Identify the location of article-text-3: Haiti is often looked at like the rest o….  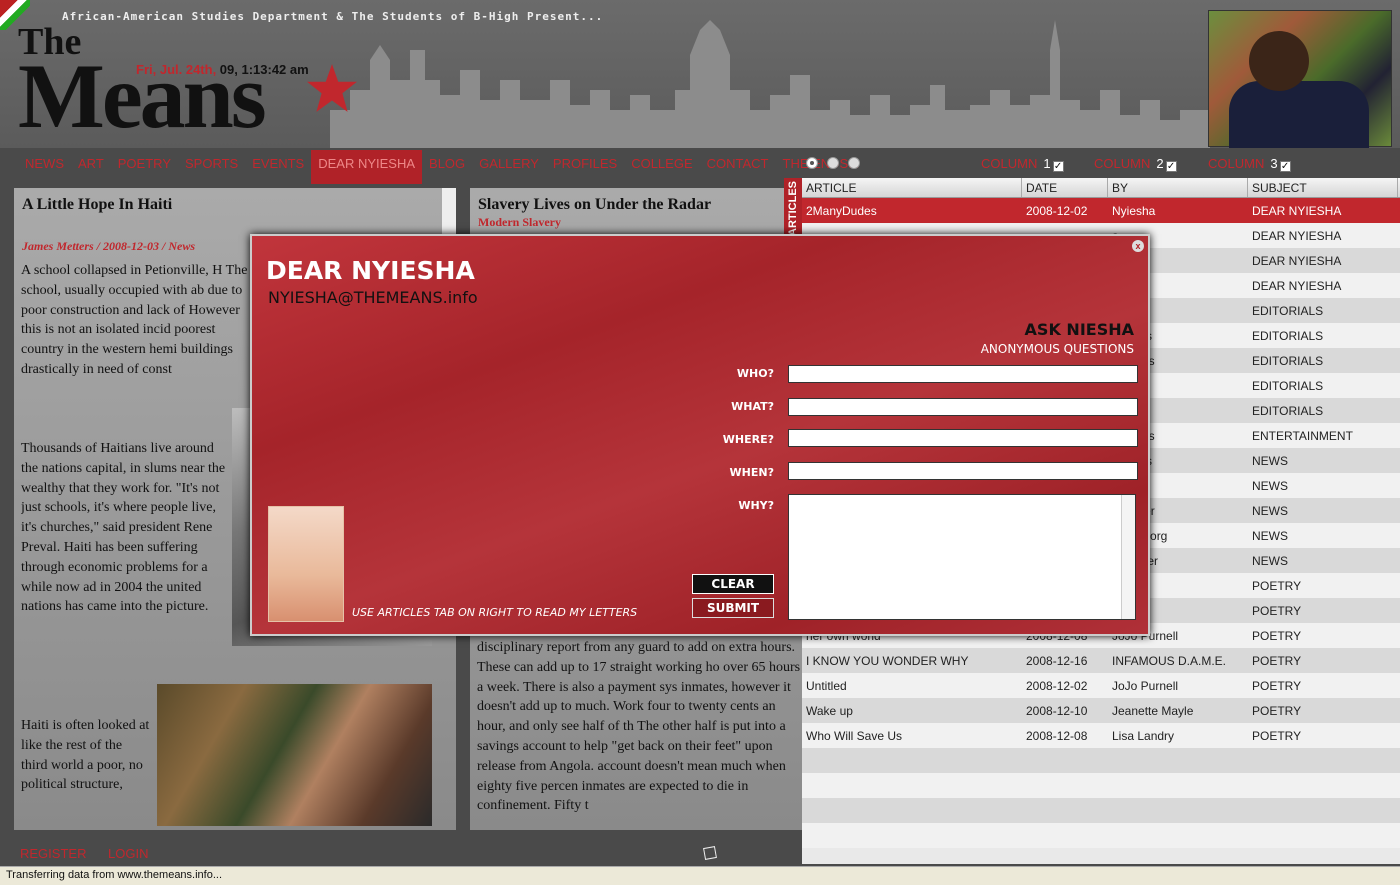
(85, 755).